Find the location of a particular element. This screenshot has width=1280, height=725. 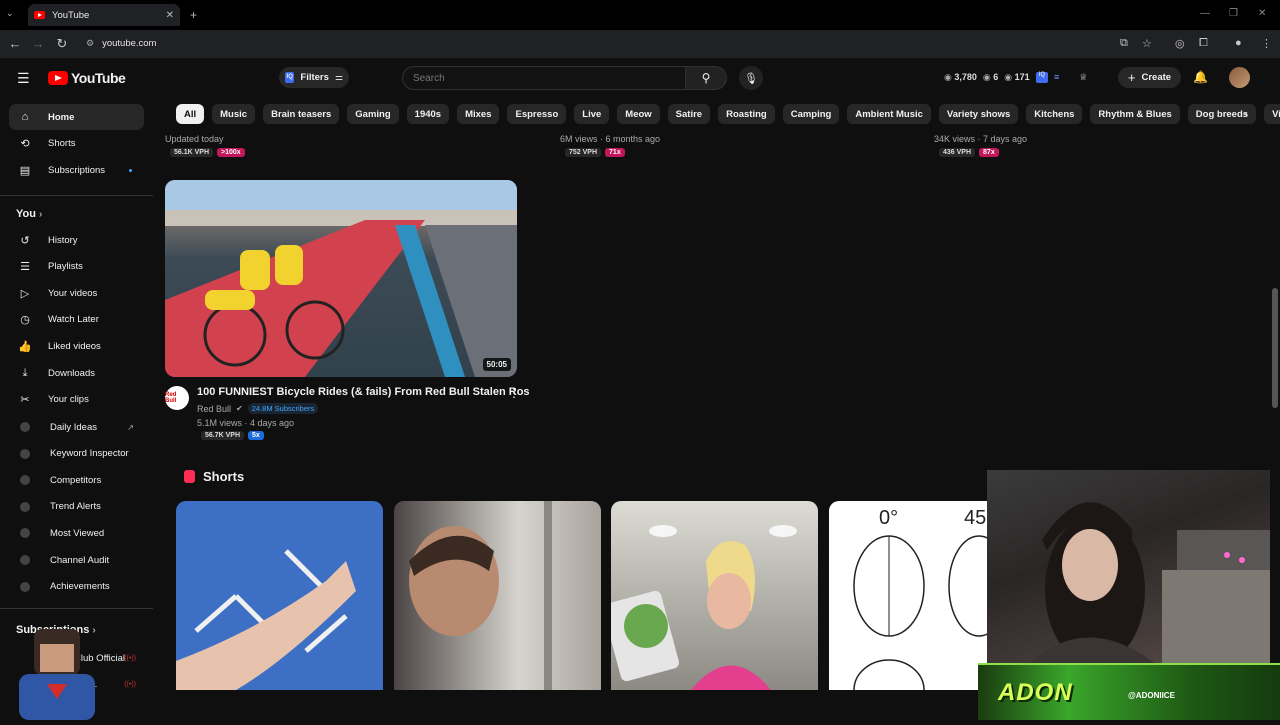

youtube-logo: YouTube is located at coordinates (87, 78).